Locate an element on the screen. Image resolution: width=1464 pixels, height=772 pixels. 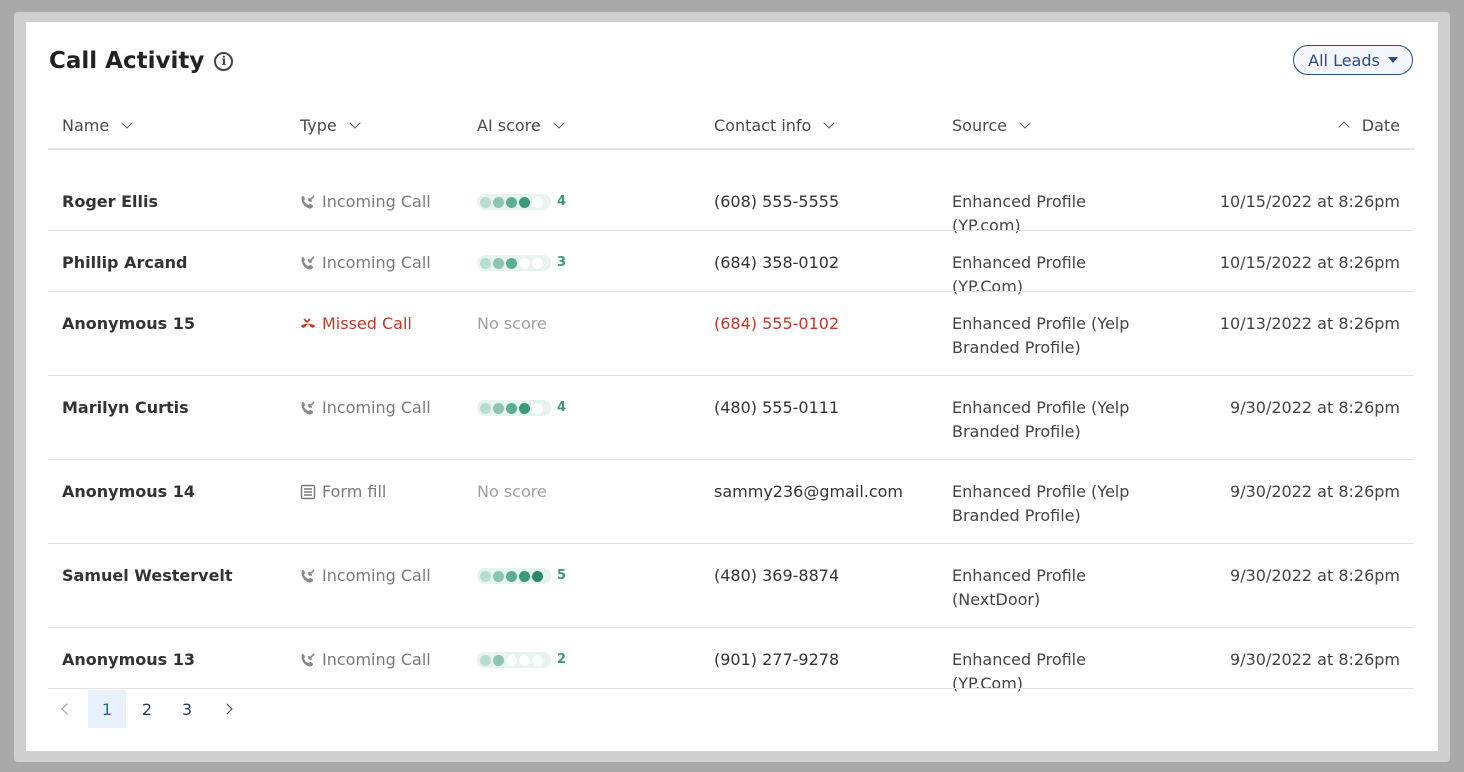
info-icon: i is located at coordinates (224, 61).